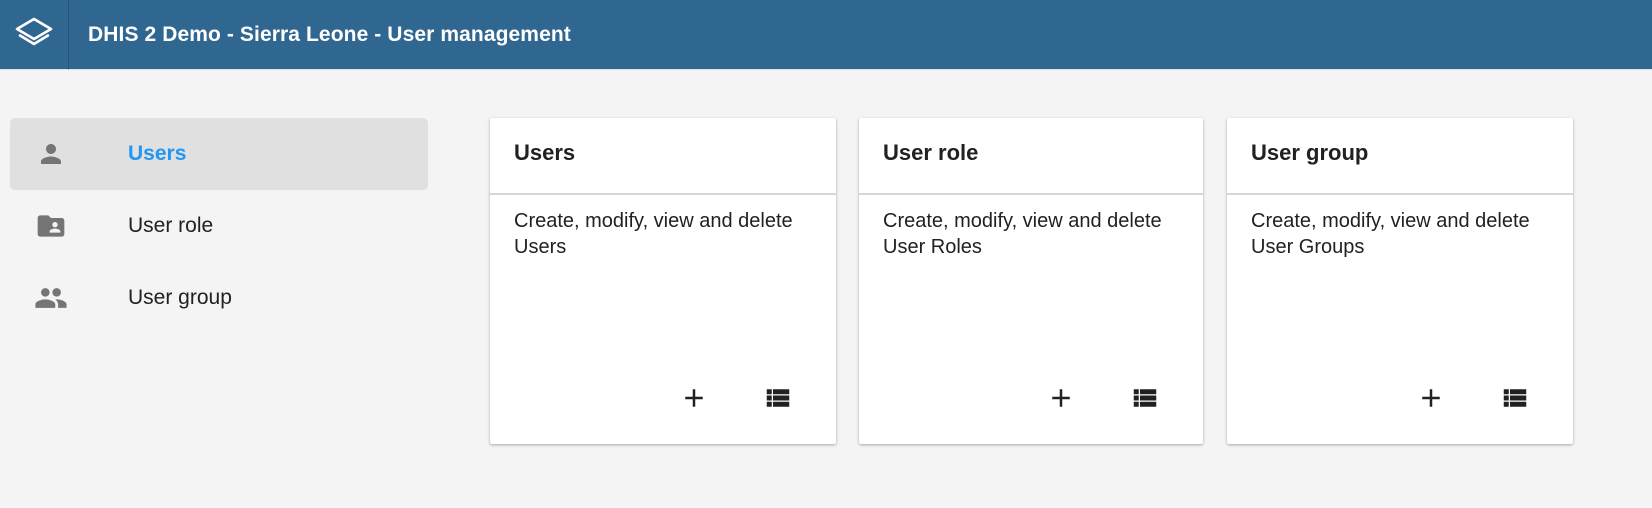 Image resolution: width=1652 pixels, height=508 pixels. Describe the element at coordinates (34, 31) in the screenshot. I see `dhis2-layers-icon` at that location.